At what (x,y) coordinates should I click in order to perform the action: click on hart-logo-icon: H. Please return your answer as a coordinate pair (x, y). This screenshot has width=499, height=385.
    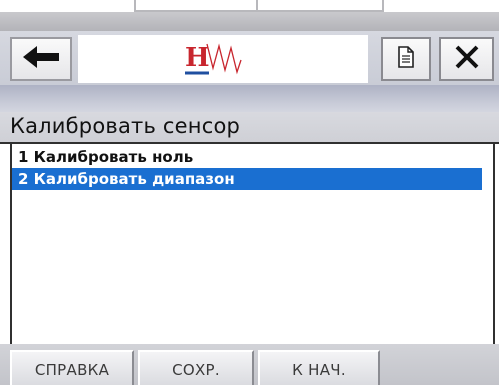
    Looking at the image, I should click on (213, 59).